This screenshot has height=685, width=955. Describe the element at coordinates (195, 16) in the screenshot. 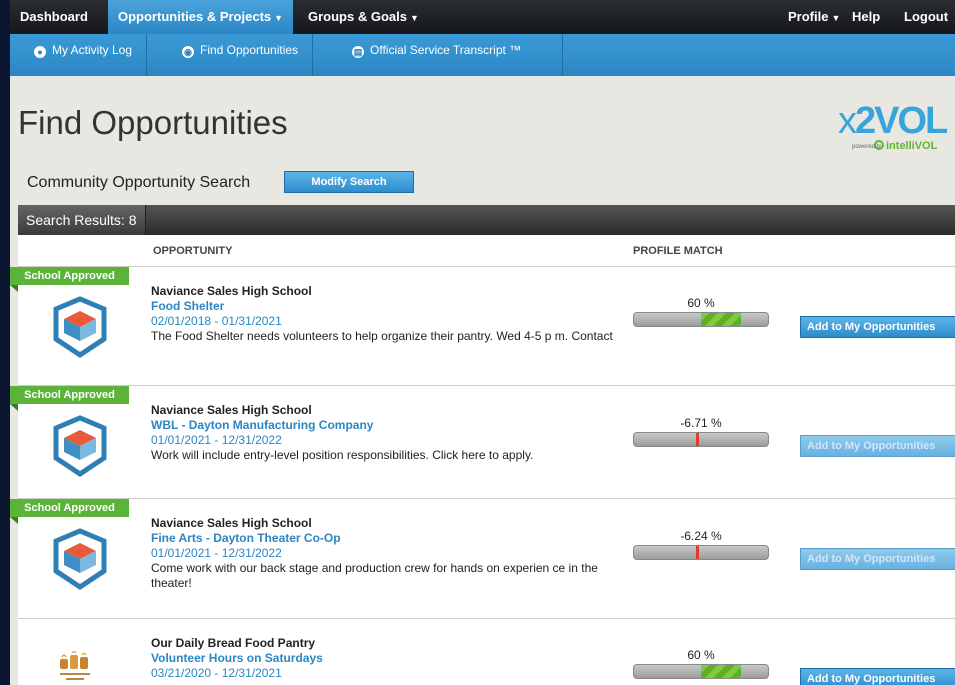

I see `nav-opportunities-label: Opportunities & Projects` at that location.